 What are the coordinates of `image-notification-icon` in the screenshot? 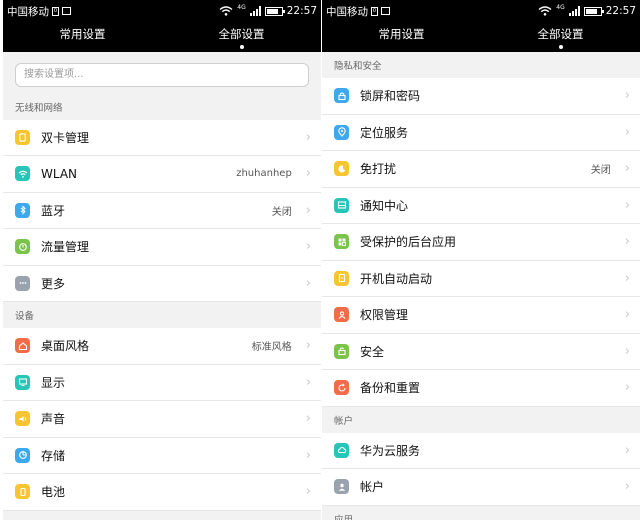 It's located at (385, 11).